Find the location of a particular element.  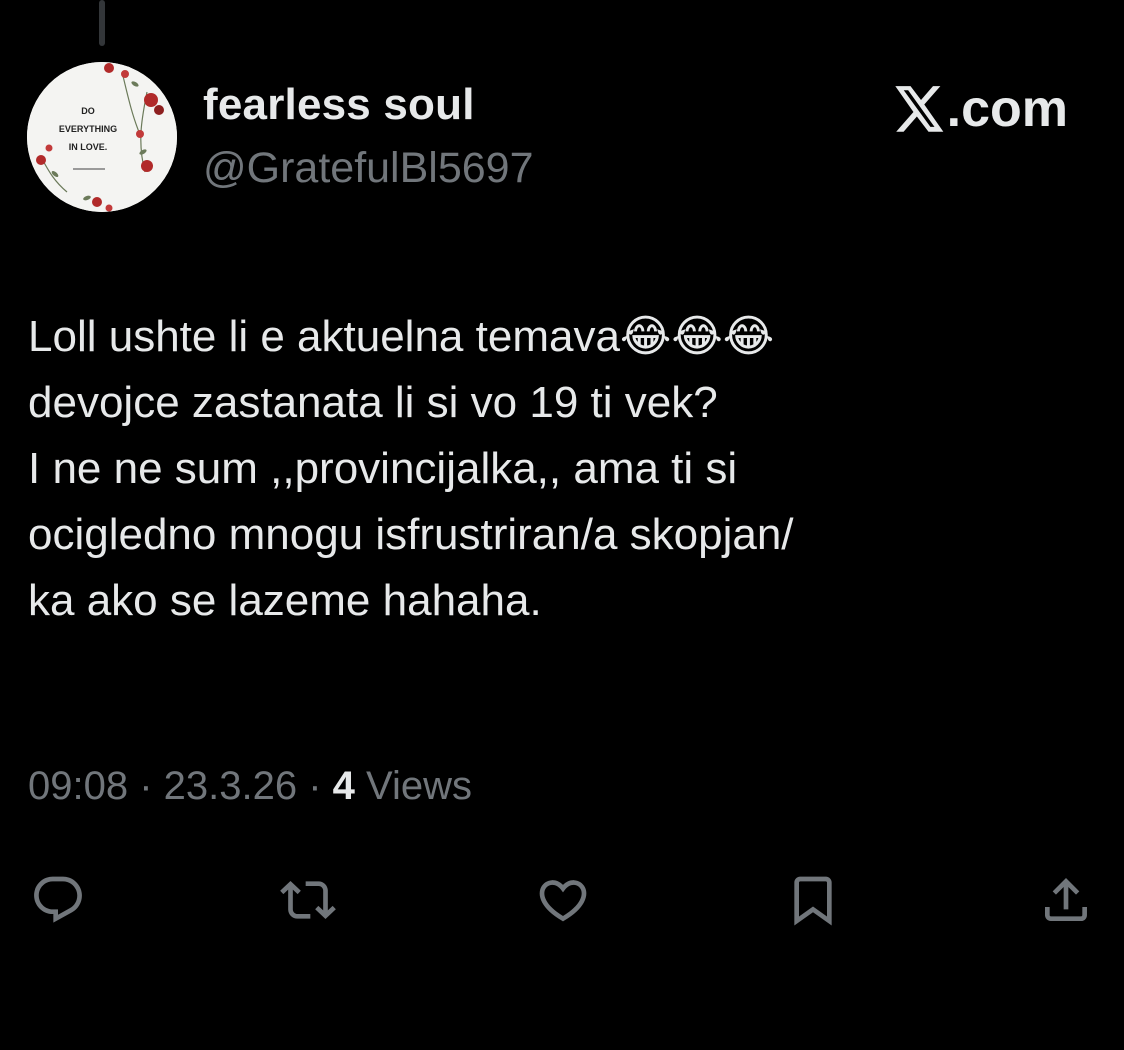

reply-icon is located at coordinates (58, 899).